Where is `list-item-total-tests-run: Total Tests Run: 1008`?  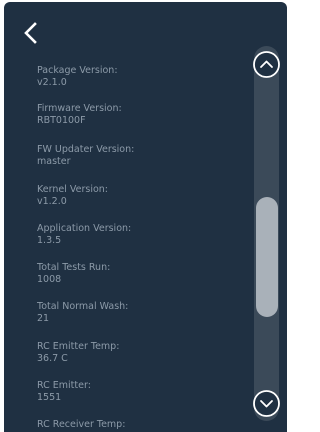
list-item-total-tests-run: Total Tests Run: 1008 is located at coordinates (73, 274).